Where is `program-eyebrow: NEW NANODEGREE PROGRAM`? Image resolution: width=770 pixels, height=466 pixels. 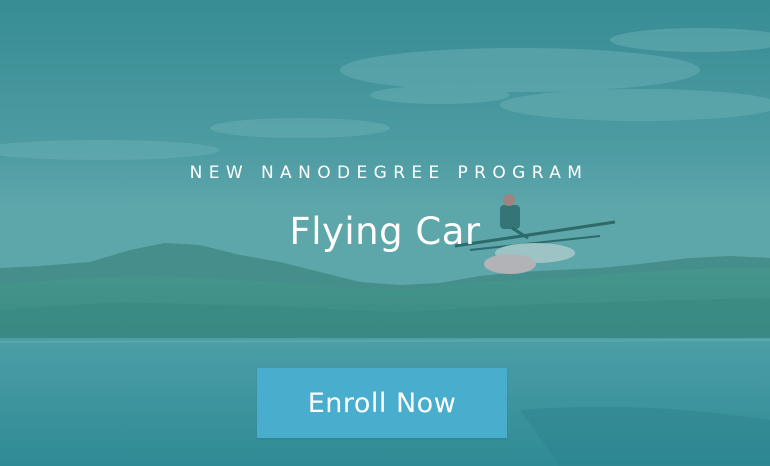
program-eyebrow: NEW NANODEGREE PROGRAM is located at coordinates (389, 173).